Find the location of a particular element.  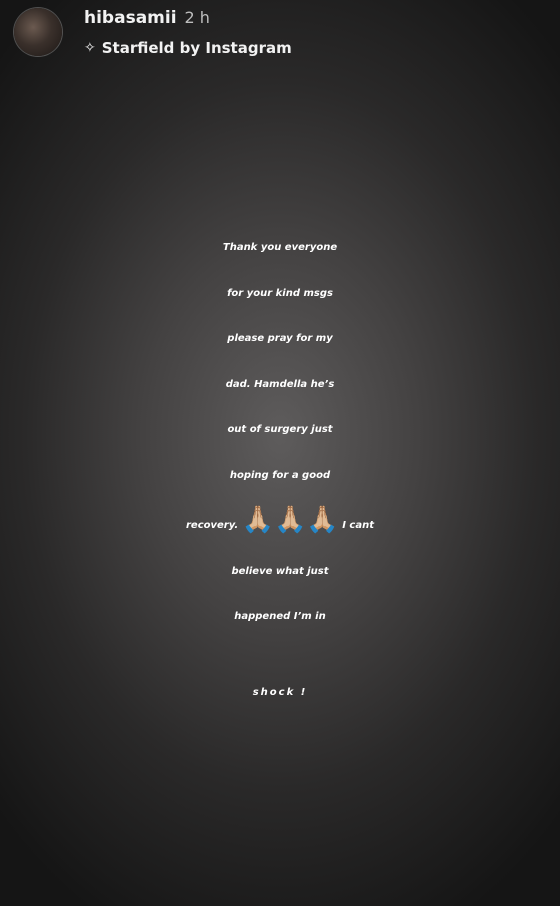

text-line: for your kind msgs is located at coordinates (280, 293).